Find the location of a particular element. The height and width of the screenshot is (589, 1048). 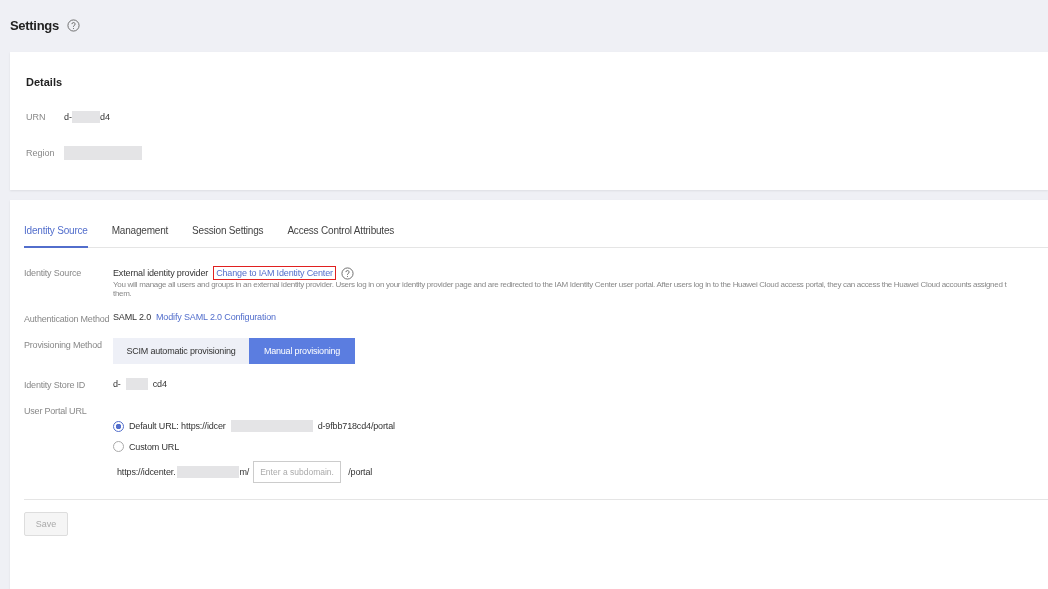

url-prefix: m/ is located at coordinates (244, 472).